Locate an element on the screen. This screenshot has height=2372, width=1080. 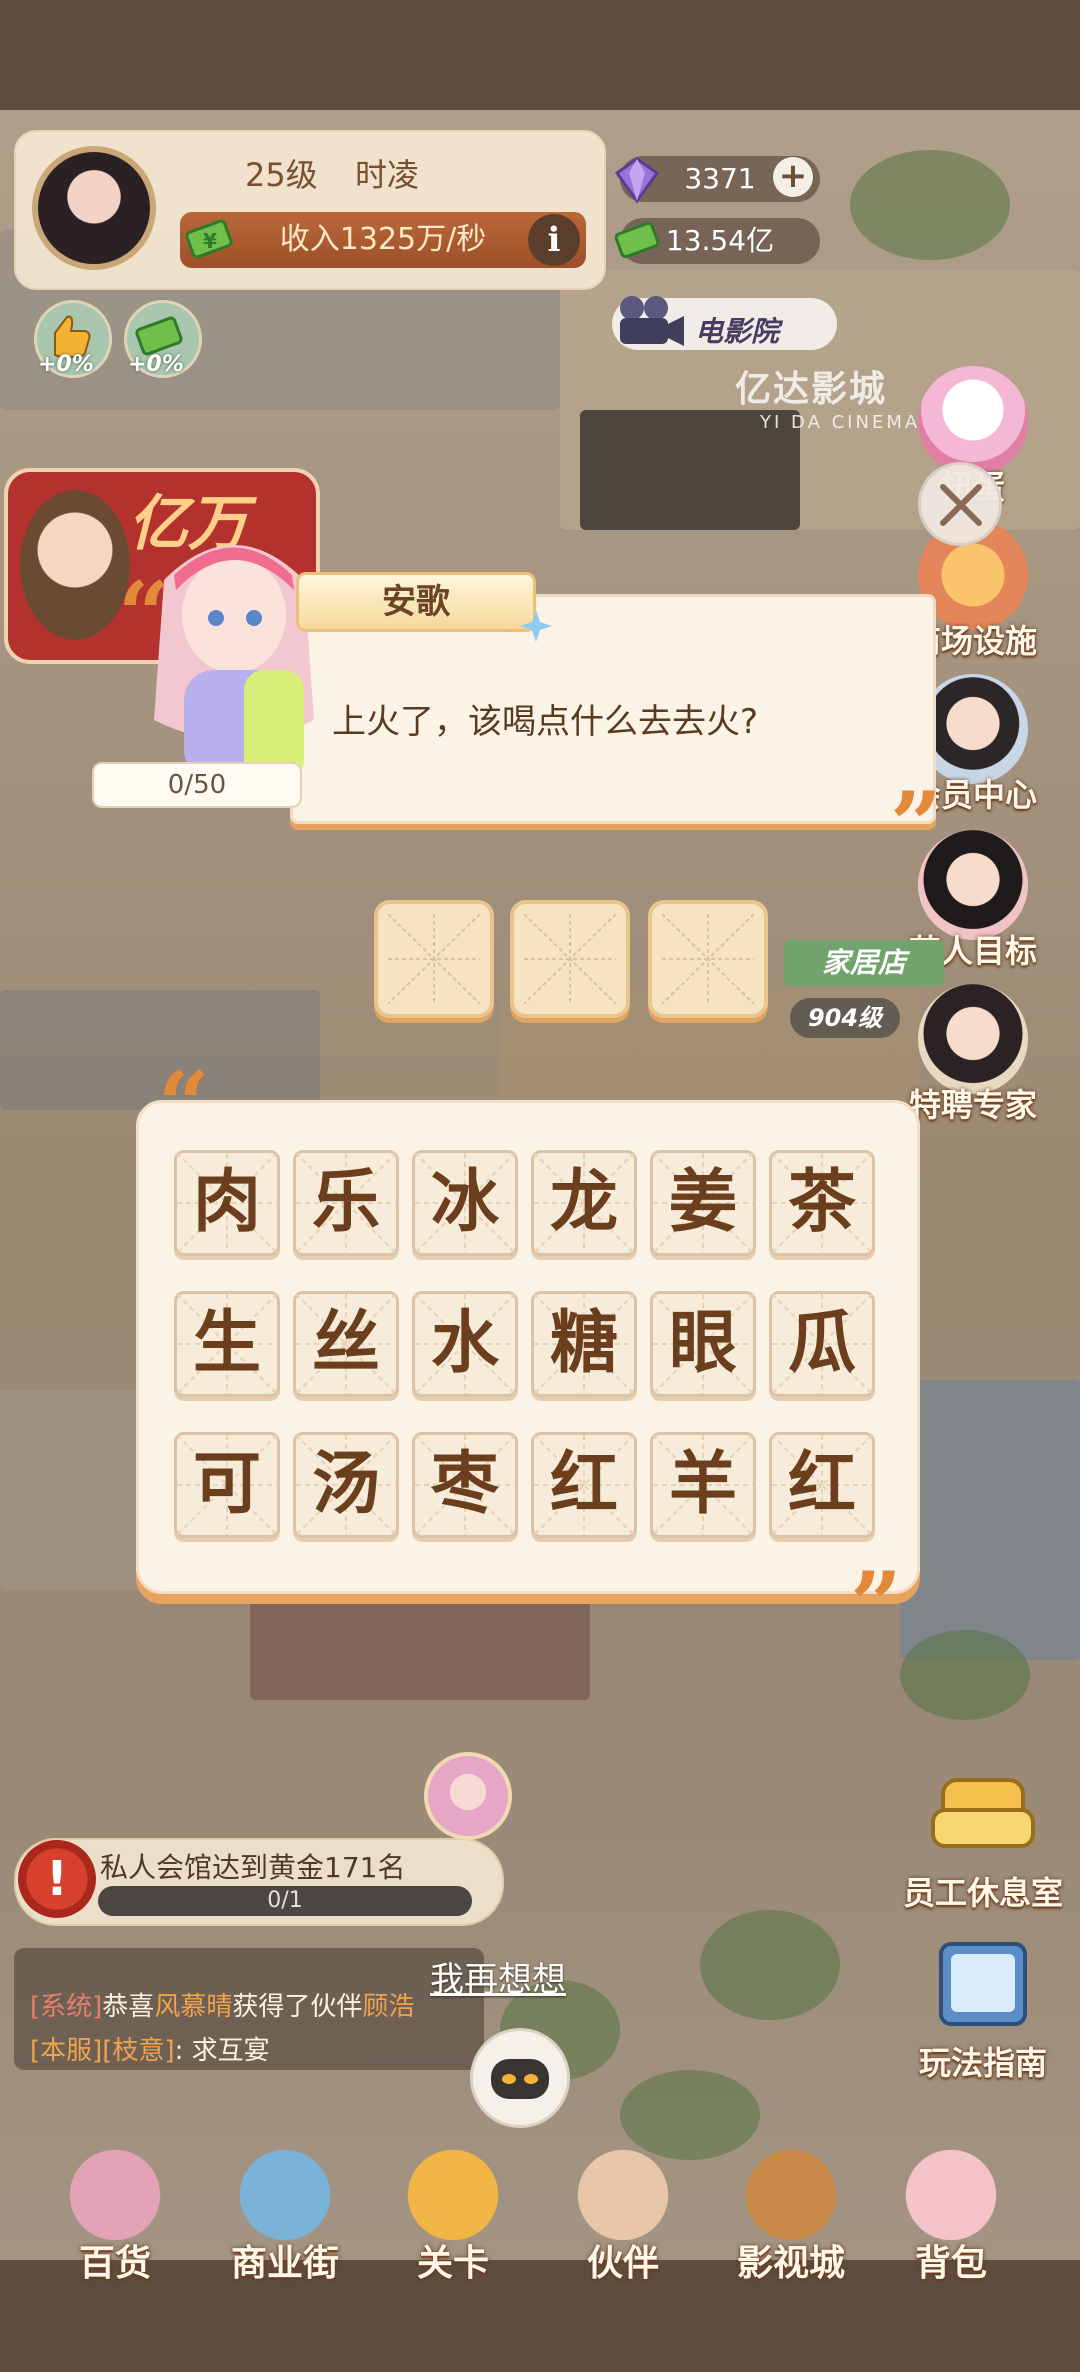
char-tile: 姜 is located at coordinates (703, 1203).